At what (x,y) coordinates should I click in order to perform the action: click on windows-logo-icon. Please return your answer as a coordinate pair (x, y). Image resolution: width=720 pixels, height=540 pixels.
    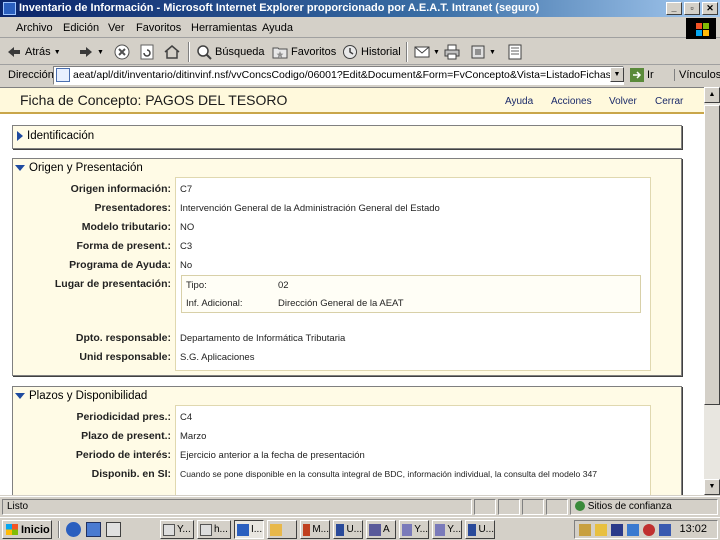
    Looking at the image, I should click on (701, 28).